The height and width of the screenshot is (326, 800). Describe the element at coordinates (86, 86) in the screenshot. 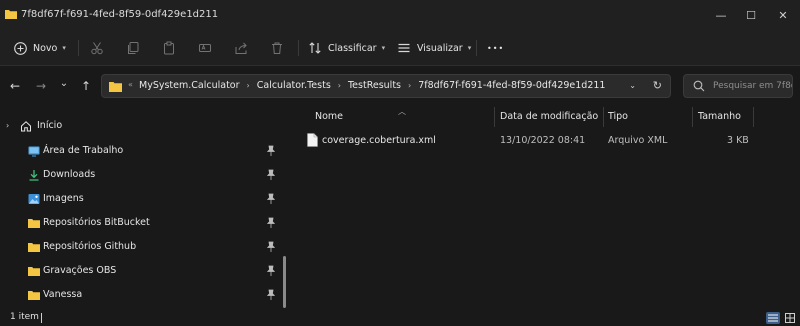

I see `up-button: ↑` at that location.